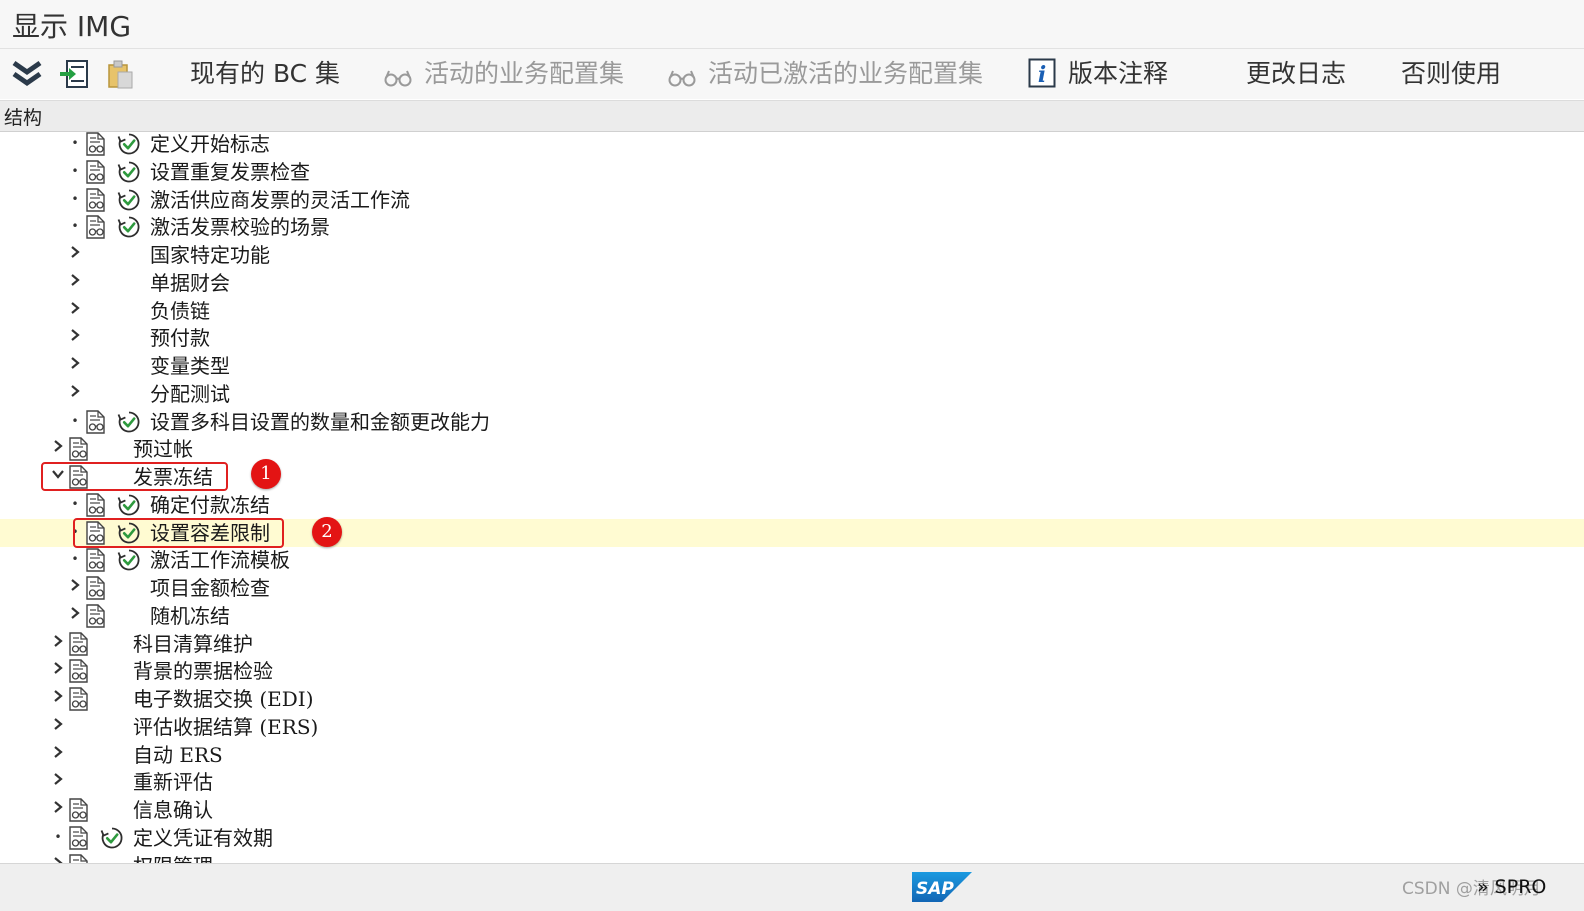 The height and width of the screenshot is (911, 1584). Describe the element at coordinates (792, 255) in the screenshot. I see `tree-node: 国家特定功能` at that location.